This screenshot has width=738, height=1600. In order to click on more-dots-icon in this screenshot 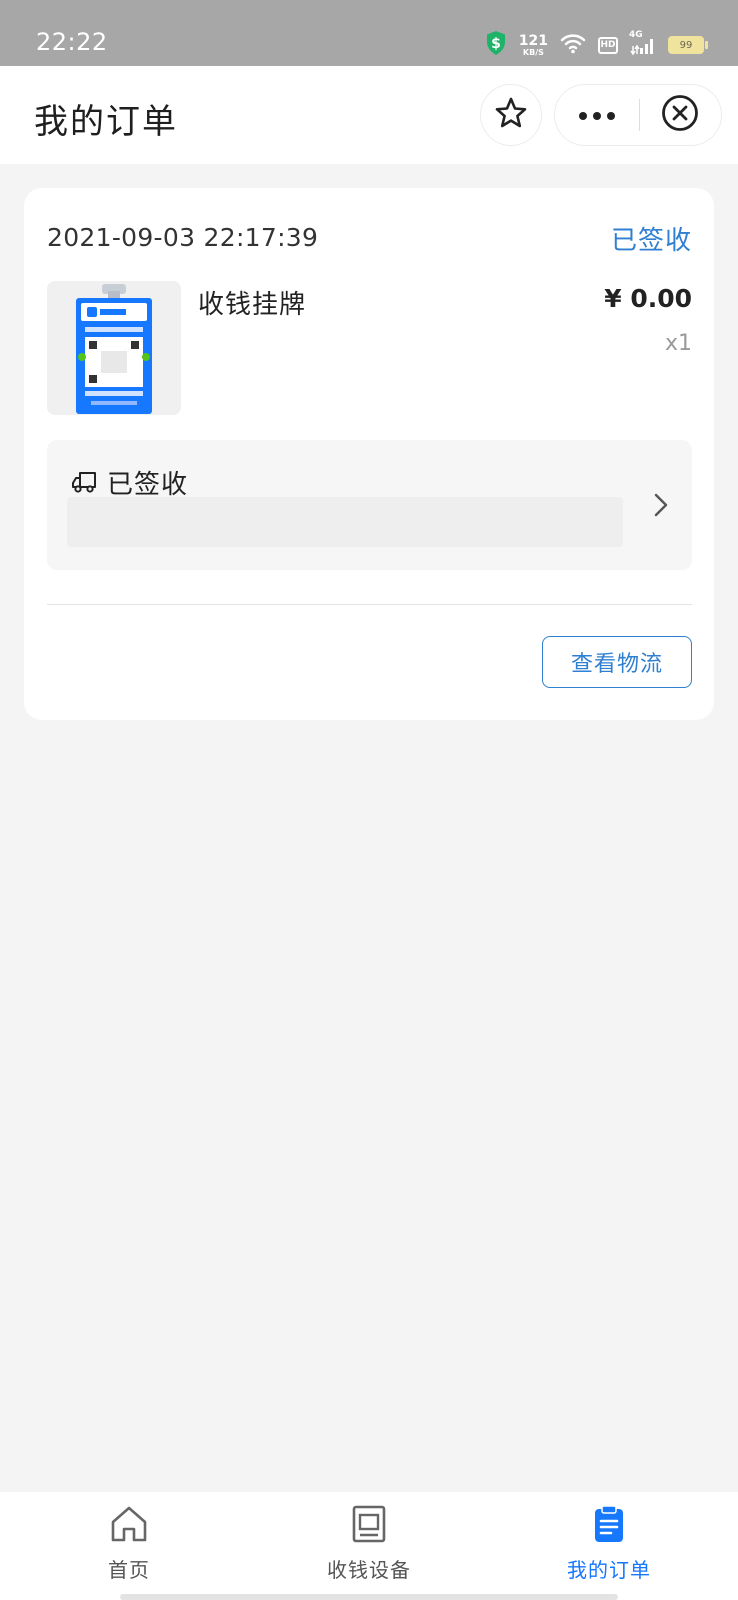, I will do `click(597, 115)`.